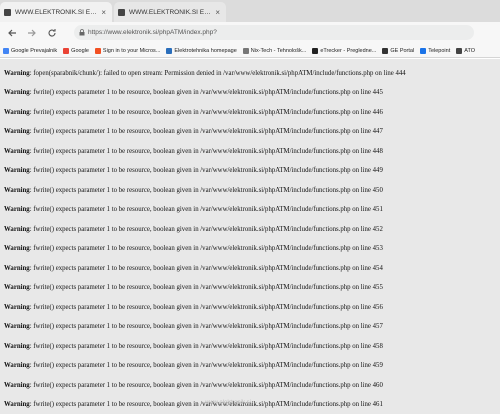  I want to click on bookmark-google-prevajalnik: Google Prevajalnik, so click(30, 50).